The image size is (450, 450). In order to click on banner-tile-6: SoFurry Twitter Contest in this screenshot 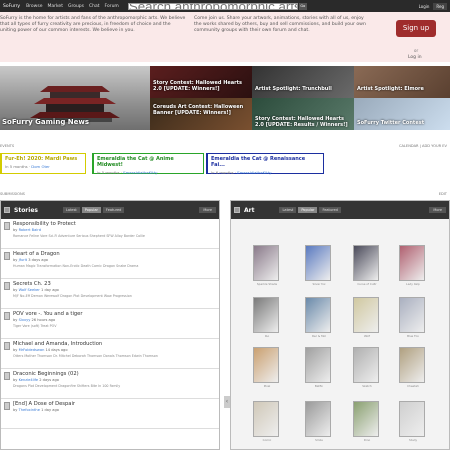, I will do `click(402, 114)`.